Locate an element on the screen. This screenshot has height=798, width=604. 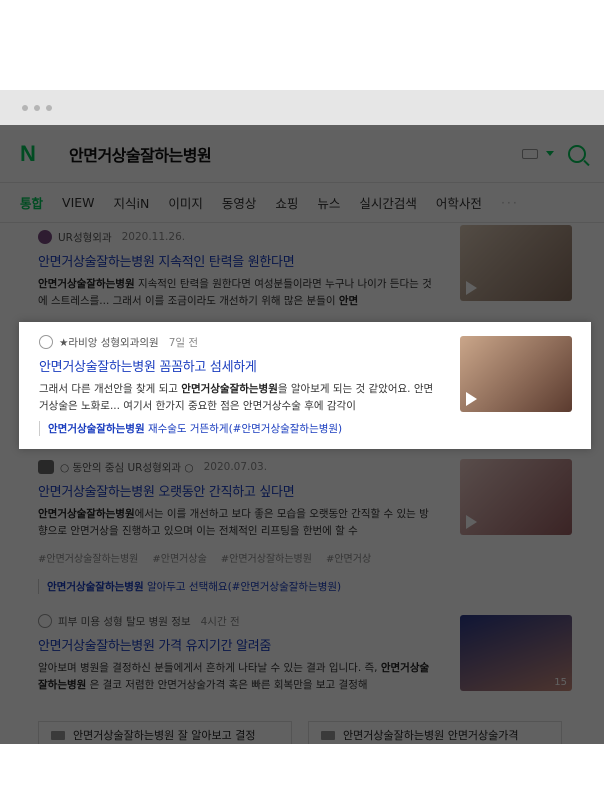
post-time: 2020.07.03. is located at coordinates (235, 467).